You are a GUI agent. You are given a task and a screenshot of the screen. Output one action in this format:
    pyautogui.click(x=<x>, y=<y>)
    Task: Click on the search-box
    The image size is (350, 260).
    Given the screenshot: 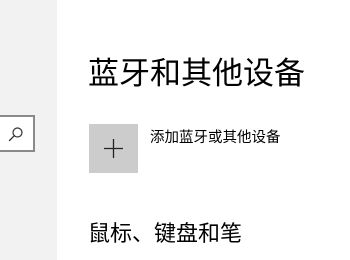 What is the action you would take?
    pyautogui.click(x=17, y=133)
    